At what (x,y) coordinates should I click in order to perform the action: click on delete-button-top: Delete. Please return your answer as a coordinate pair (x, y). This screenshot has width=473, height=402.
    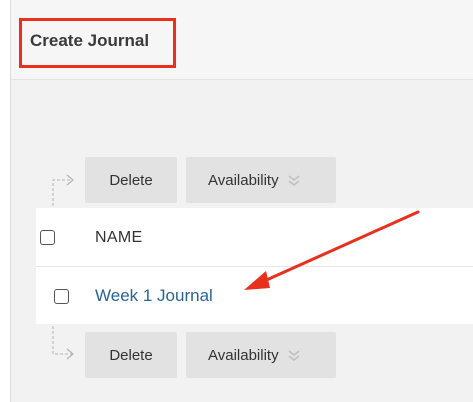
    Looking at the image, I should click on (131, 180).